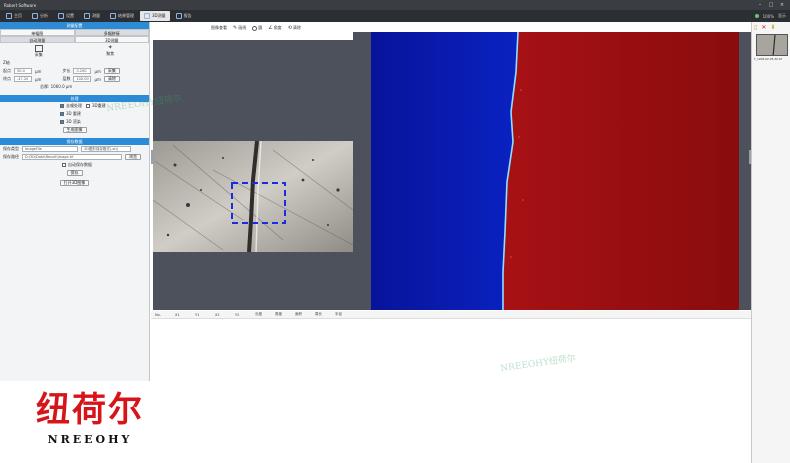 The height and width of the screenshot is (463, 790). I want to click on results-icon, so click(113, 16).